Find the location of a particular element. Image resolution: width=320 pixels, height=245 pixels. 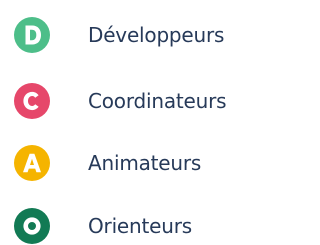

letter-o-badge-icon is located at coordinates (32, 226).